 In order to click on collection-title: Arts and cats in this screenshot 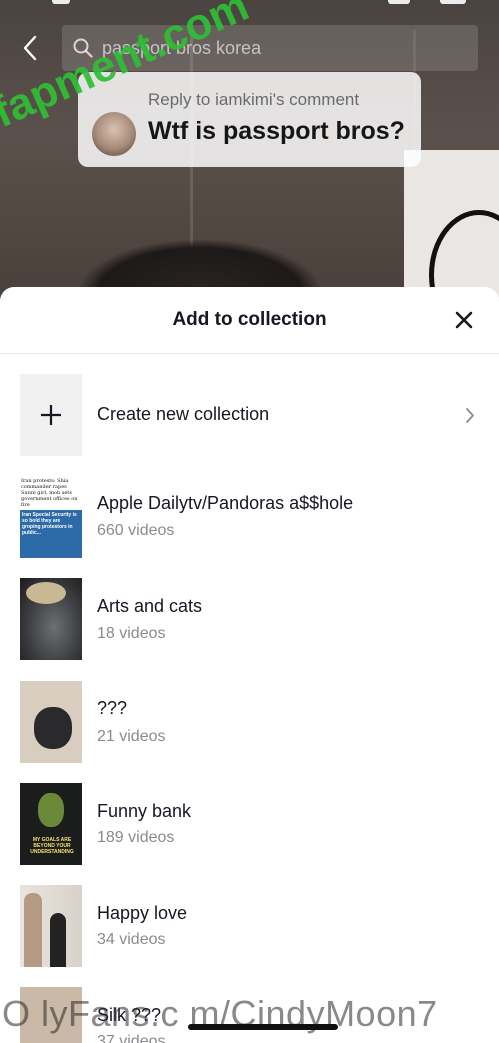, I will do `click(150, 606)`.